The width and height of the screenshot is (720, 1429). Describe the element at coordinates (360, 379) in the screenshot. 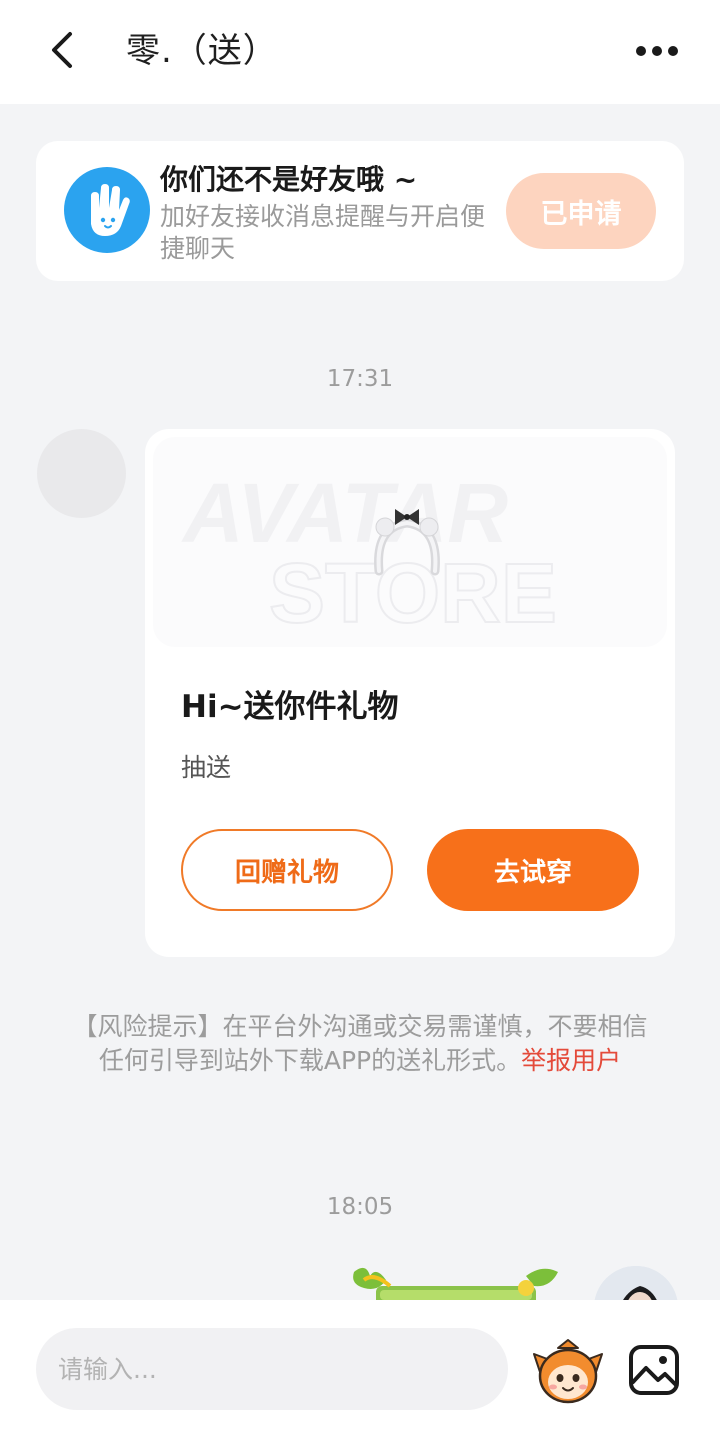

I see `message-timestamp: 17:31` at that location.